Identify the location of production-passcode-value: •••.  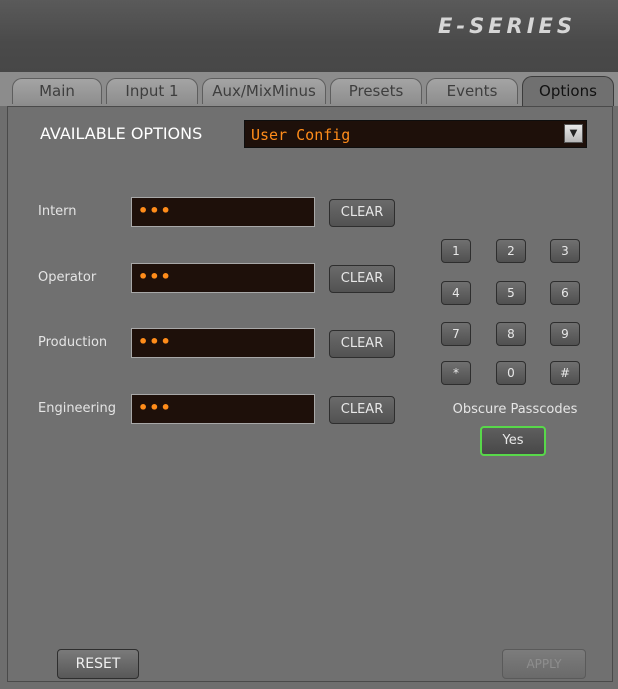
(155, 341).